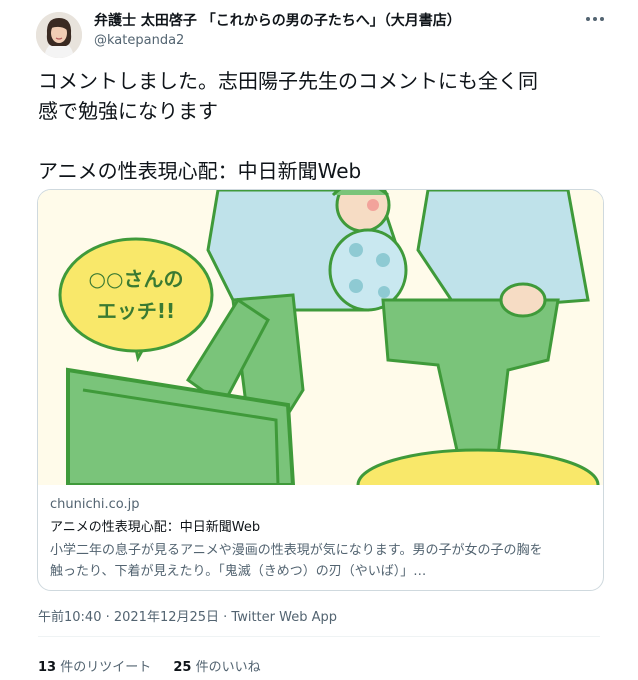 Image resolution: width=638 pixels, height=680 pixels. Describe the element at coordinates (136, 311) in the screenshot. I see `bubble-text-2: エッチ!!` at that location.